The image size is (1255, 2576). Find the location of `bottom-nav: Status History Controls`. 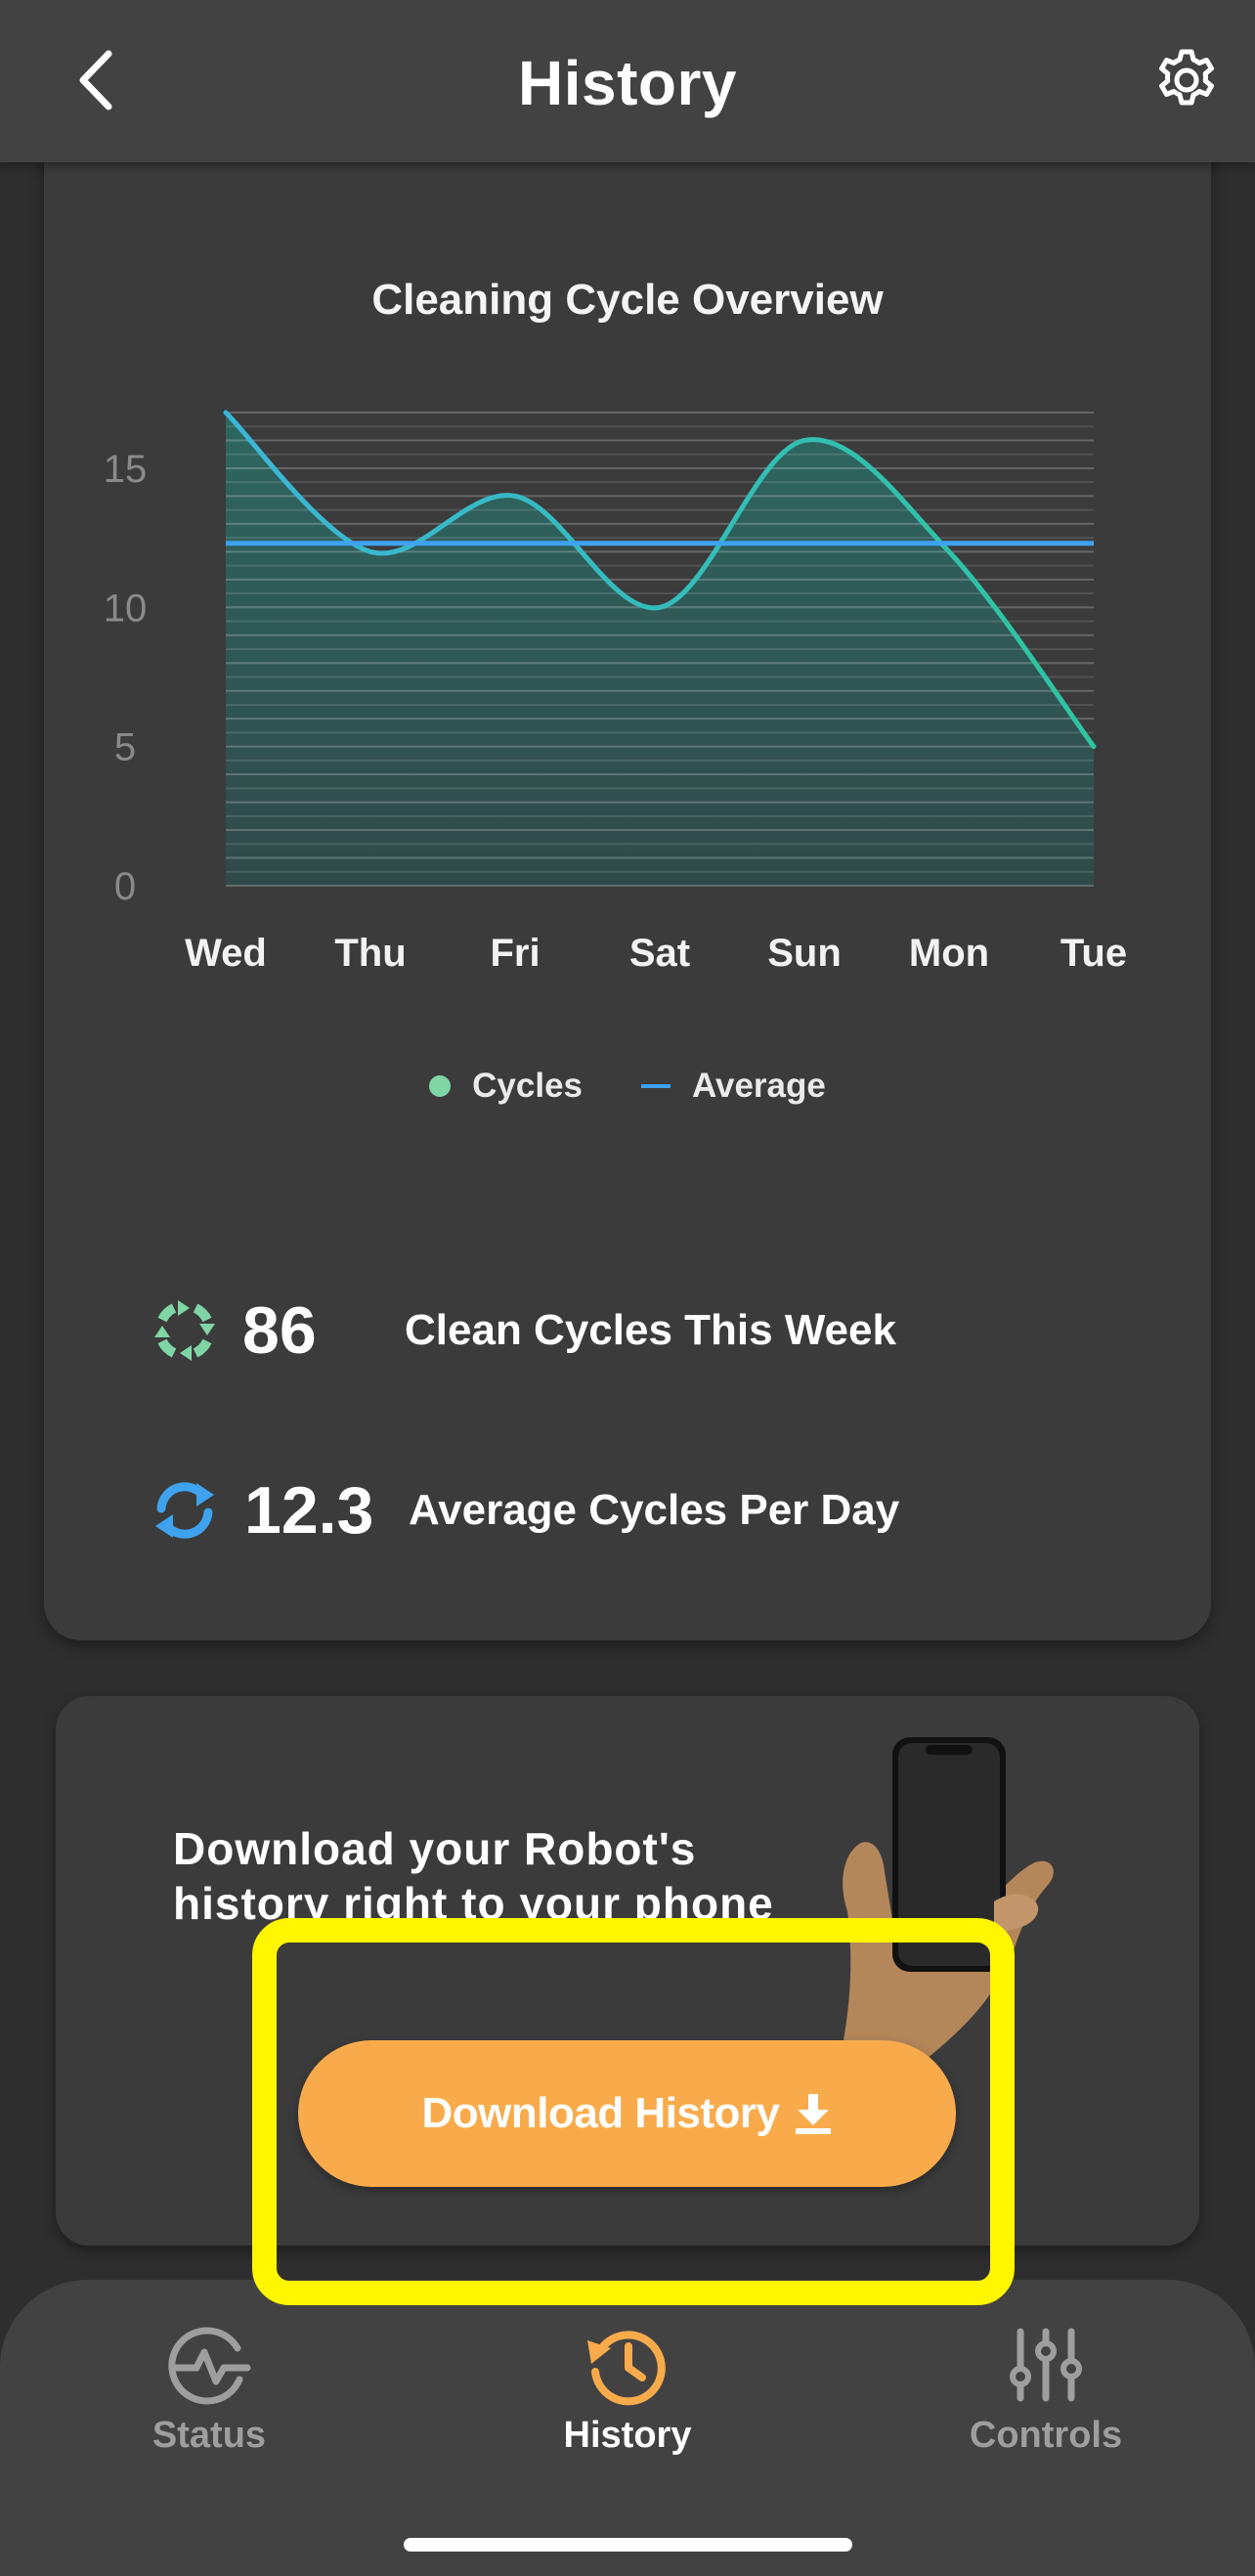

bottom-nav: Status History Controls is located at coordinates (627, 2428).